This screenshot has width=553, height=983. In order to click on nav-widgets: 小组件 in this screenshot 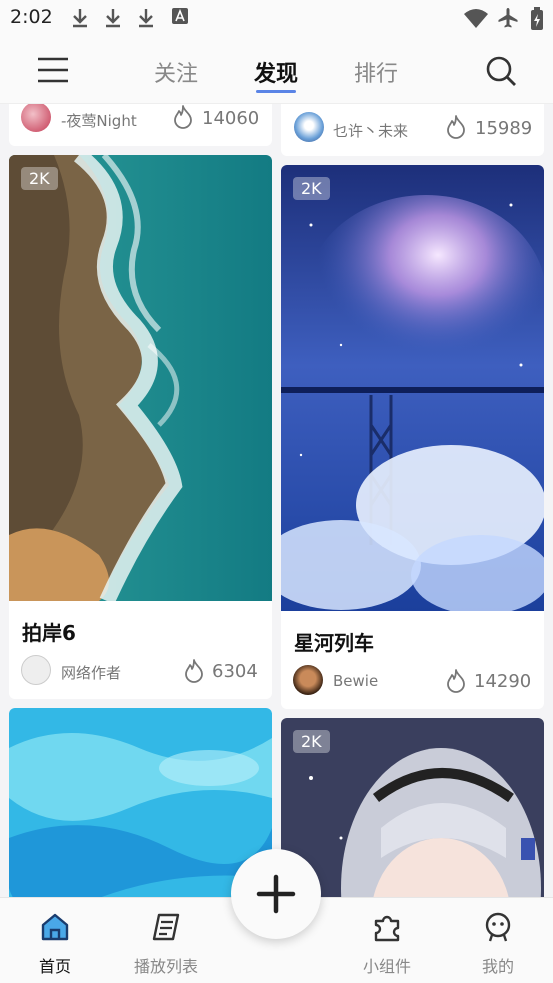, I will do `click(387, 940)`.